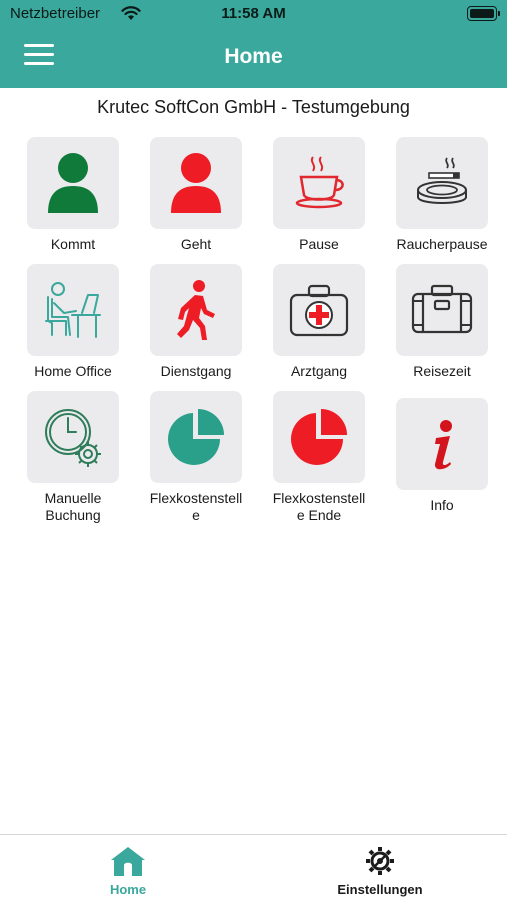 The image size is (507, 901). What do you see at coordinates (483, 13) in the screenshot?
I see `battery-icon` at bounding box center [483, 13].